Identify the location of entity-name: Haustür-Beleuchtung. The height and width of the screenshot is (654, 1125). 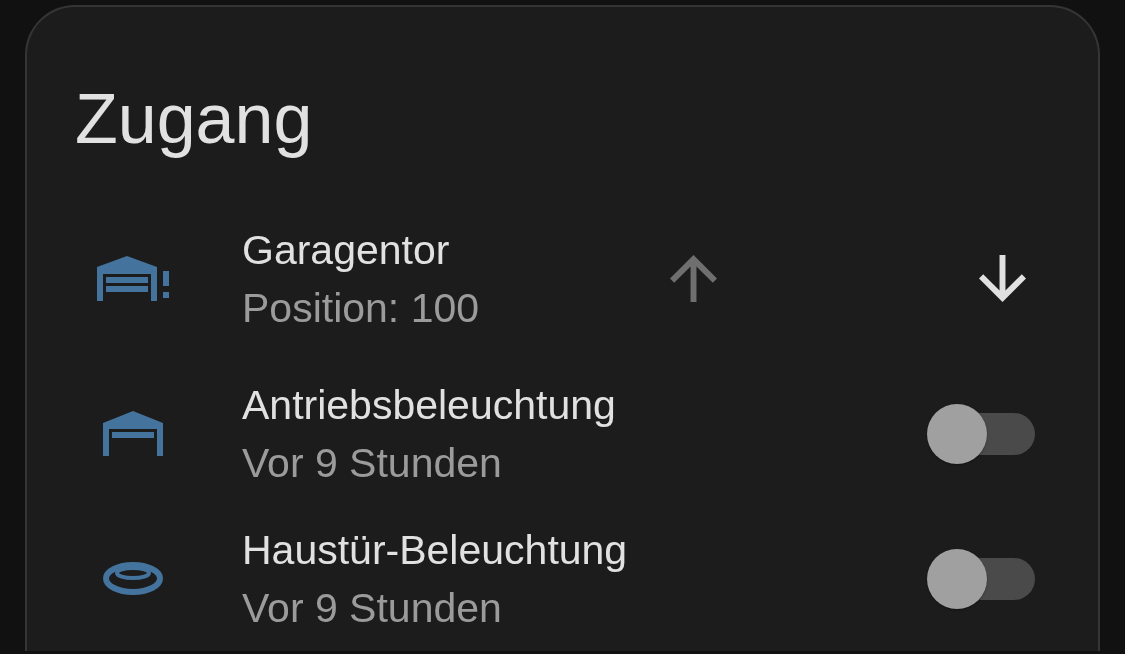
(435, 550).